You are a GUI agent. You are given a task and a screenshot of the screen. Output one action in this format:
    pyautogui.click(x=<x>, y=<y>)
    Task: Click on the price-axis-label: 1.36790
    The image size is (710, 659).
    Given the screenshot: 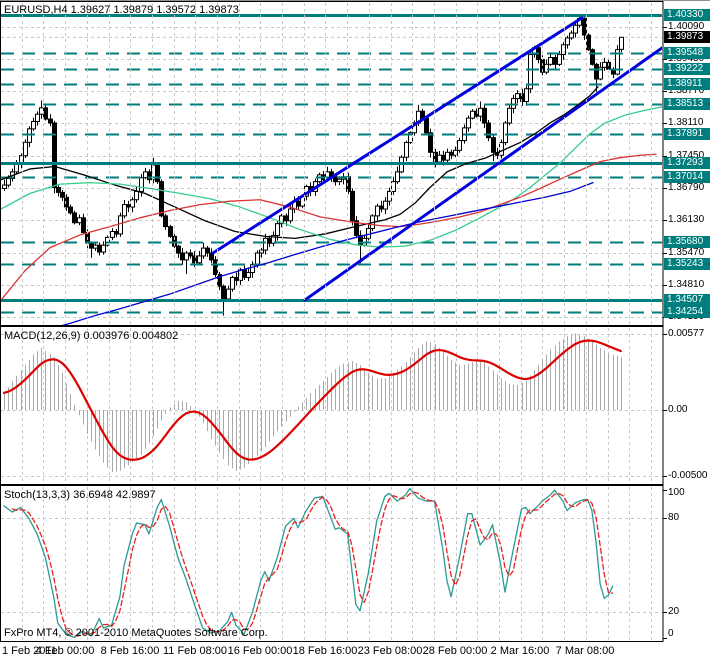 What is the action you would take?
    pyautogui.click(x=686, y=188)
    